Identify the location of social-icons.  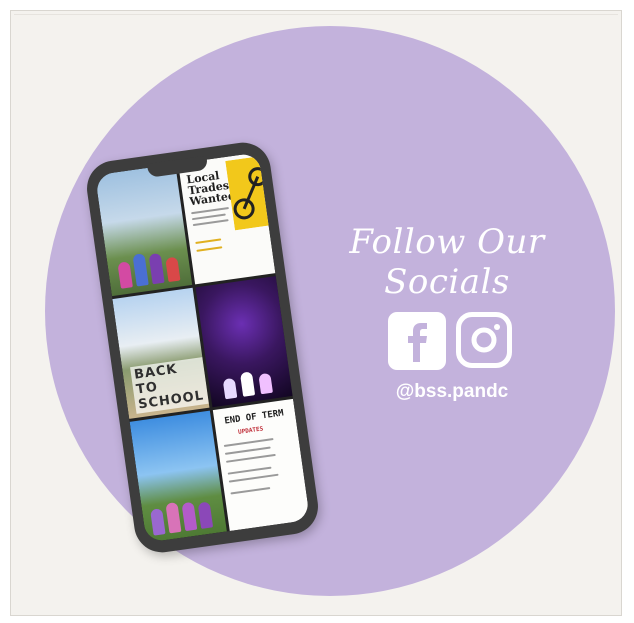
(450, 341).